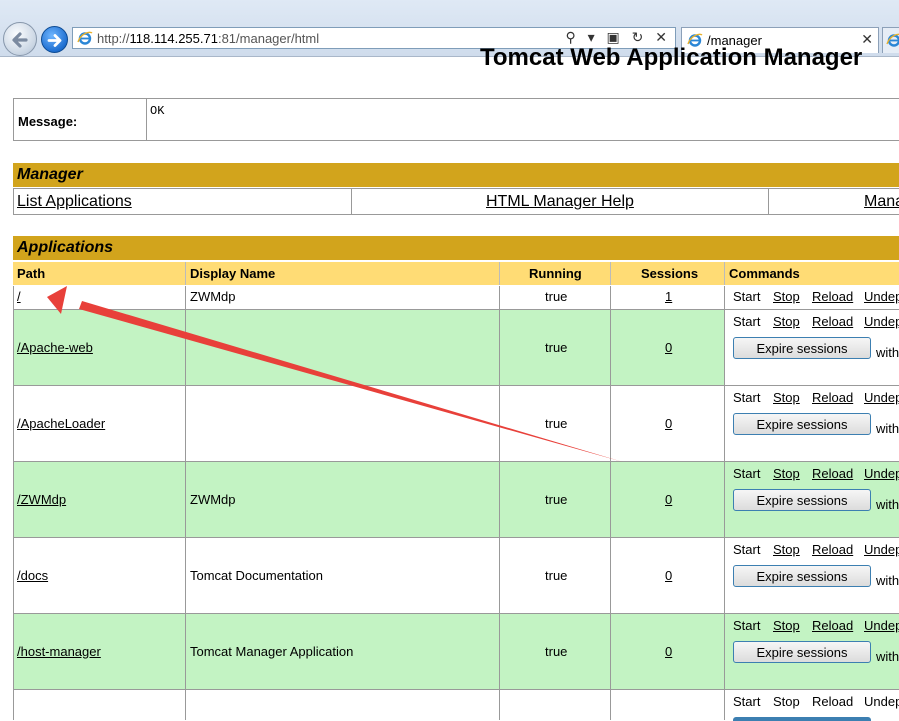 Image resolution: width=899 pixels, height=721 pixels. What do you see at coordinates (671, 57) in the screenshot?
I see `page-title: Tomcat Web Application Manager` at bounding box center [671, 57].